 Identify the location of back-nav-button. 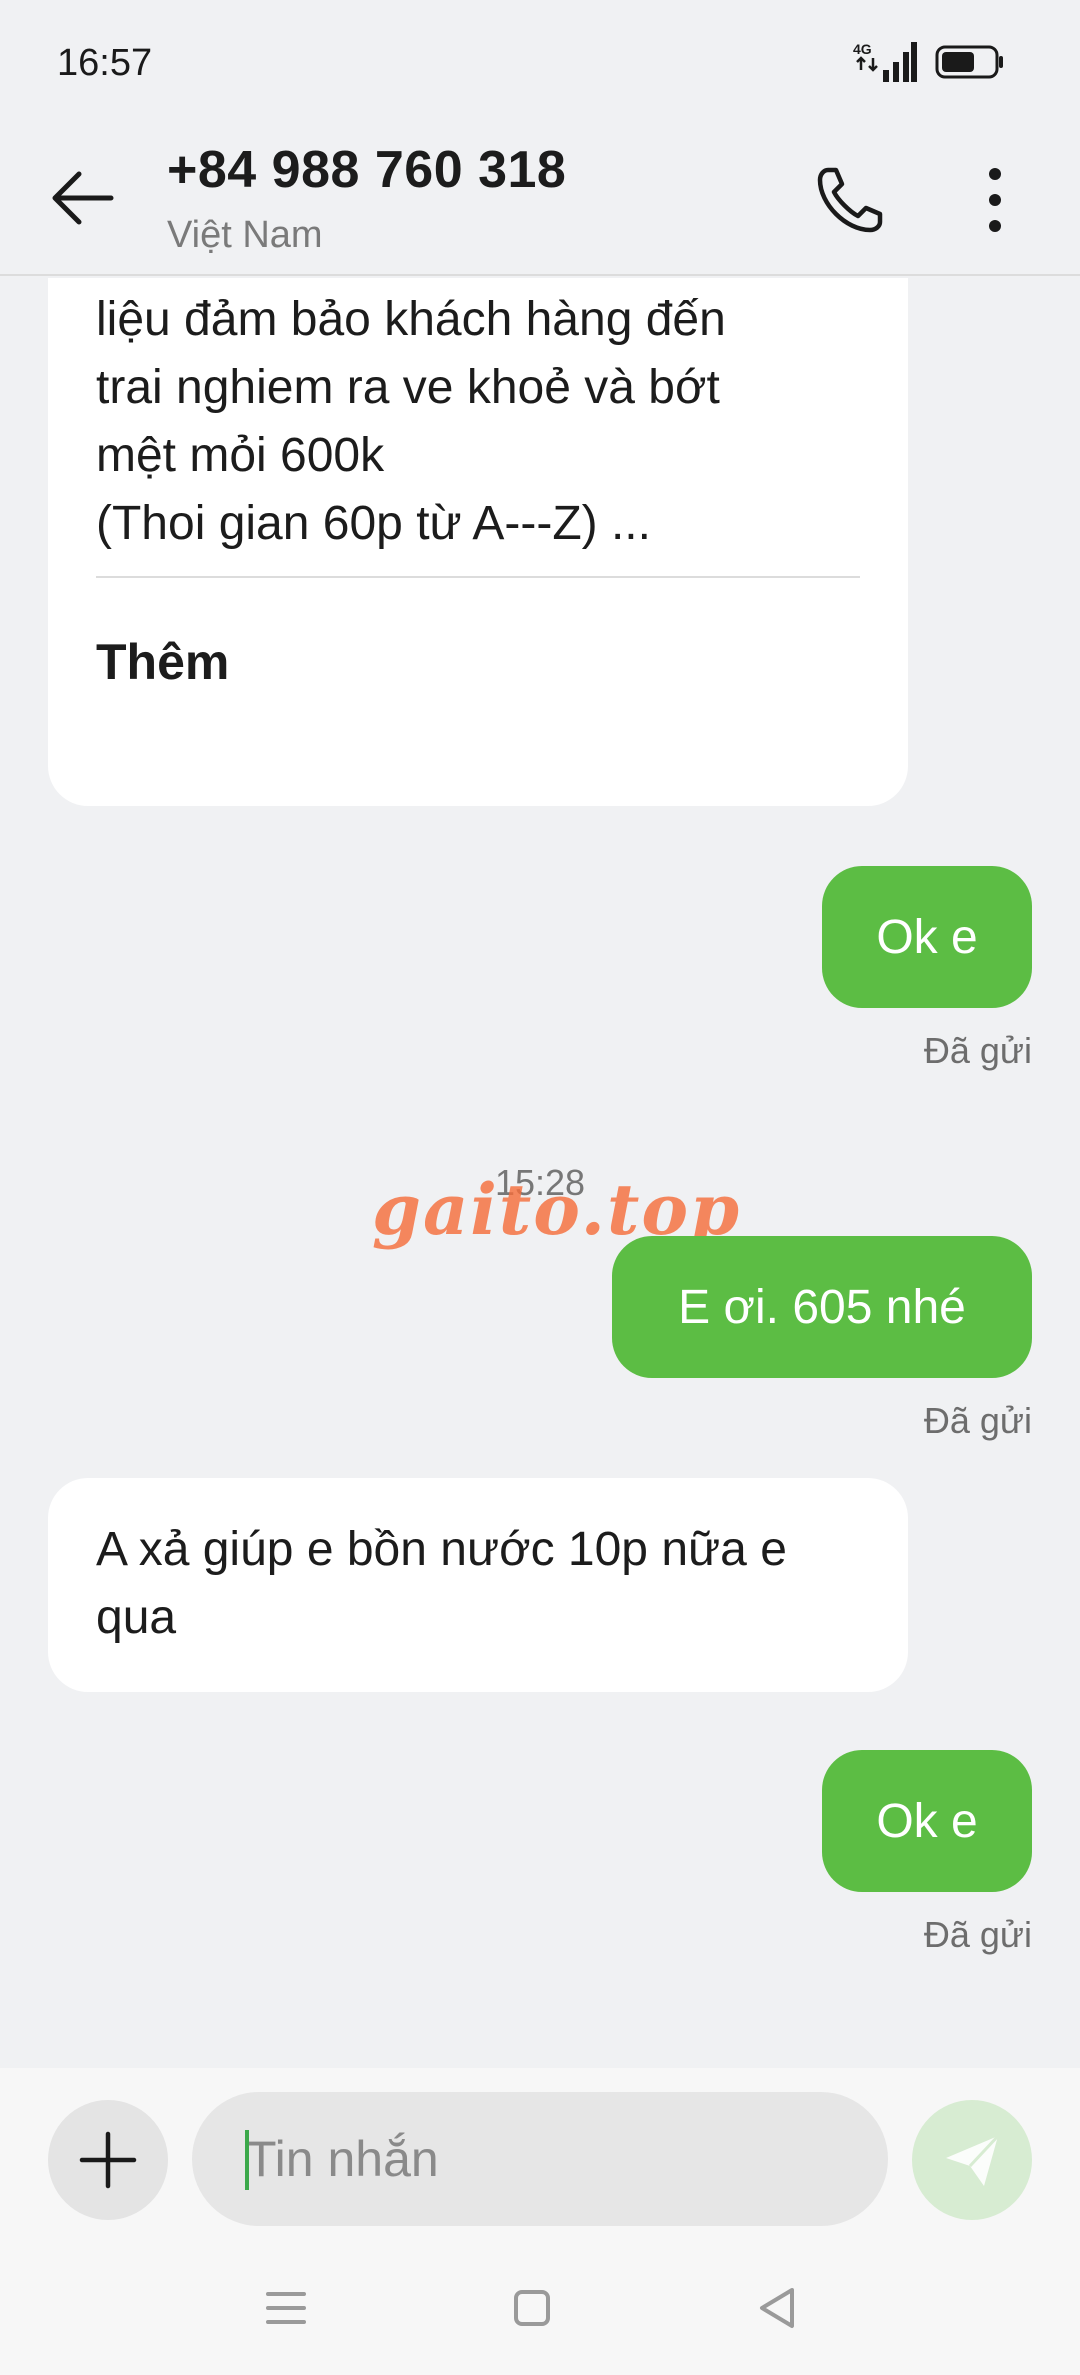
(778, 2308).